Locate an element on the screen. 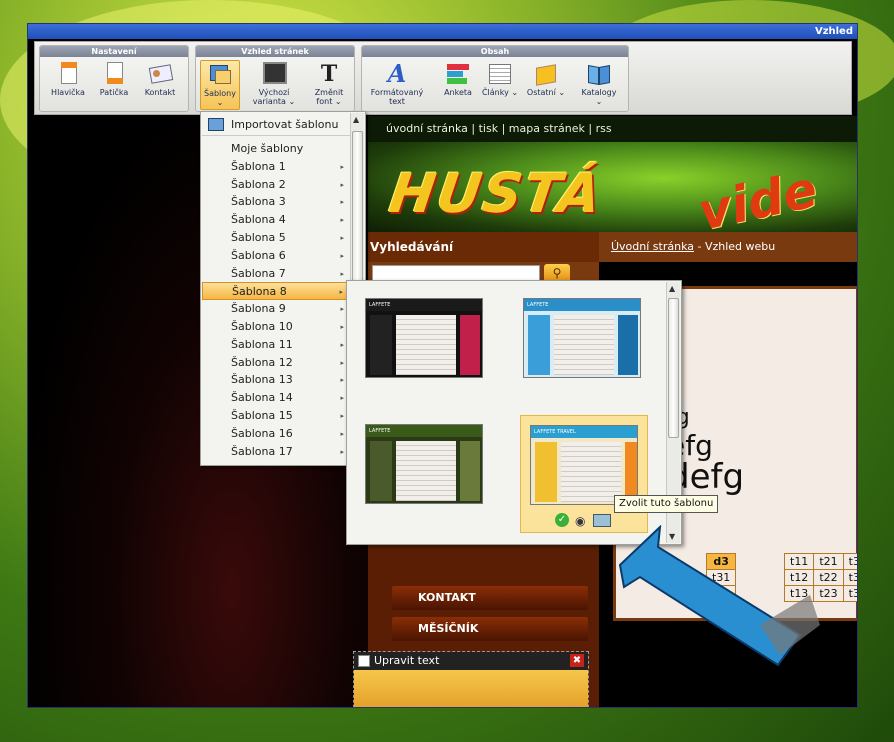  template-item: Šablona 11 ▸ is located at coordinates (276, 345).